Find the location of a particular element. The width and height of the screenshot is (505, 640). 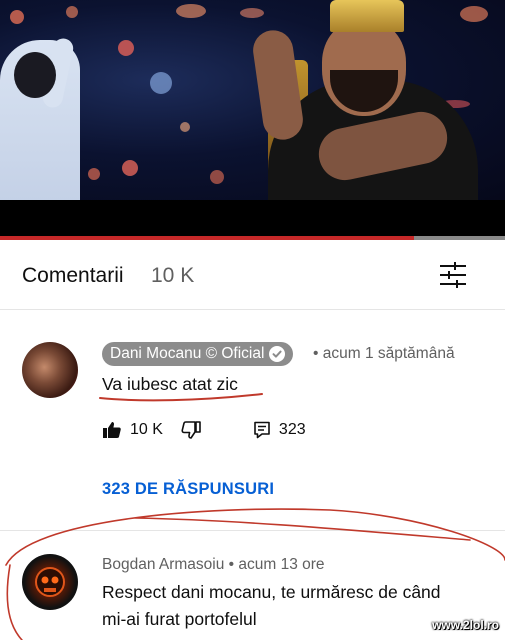

skull-icon is located at coordinates (50, 582).